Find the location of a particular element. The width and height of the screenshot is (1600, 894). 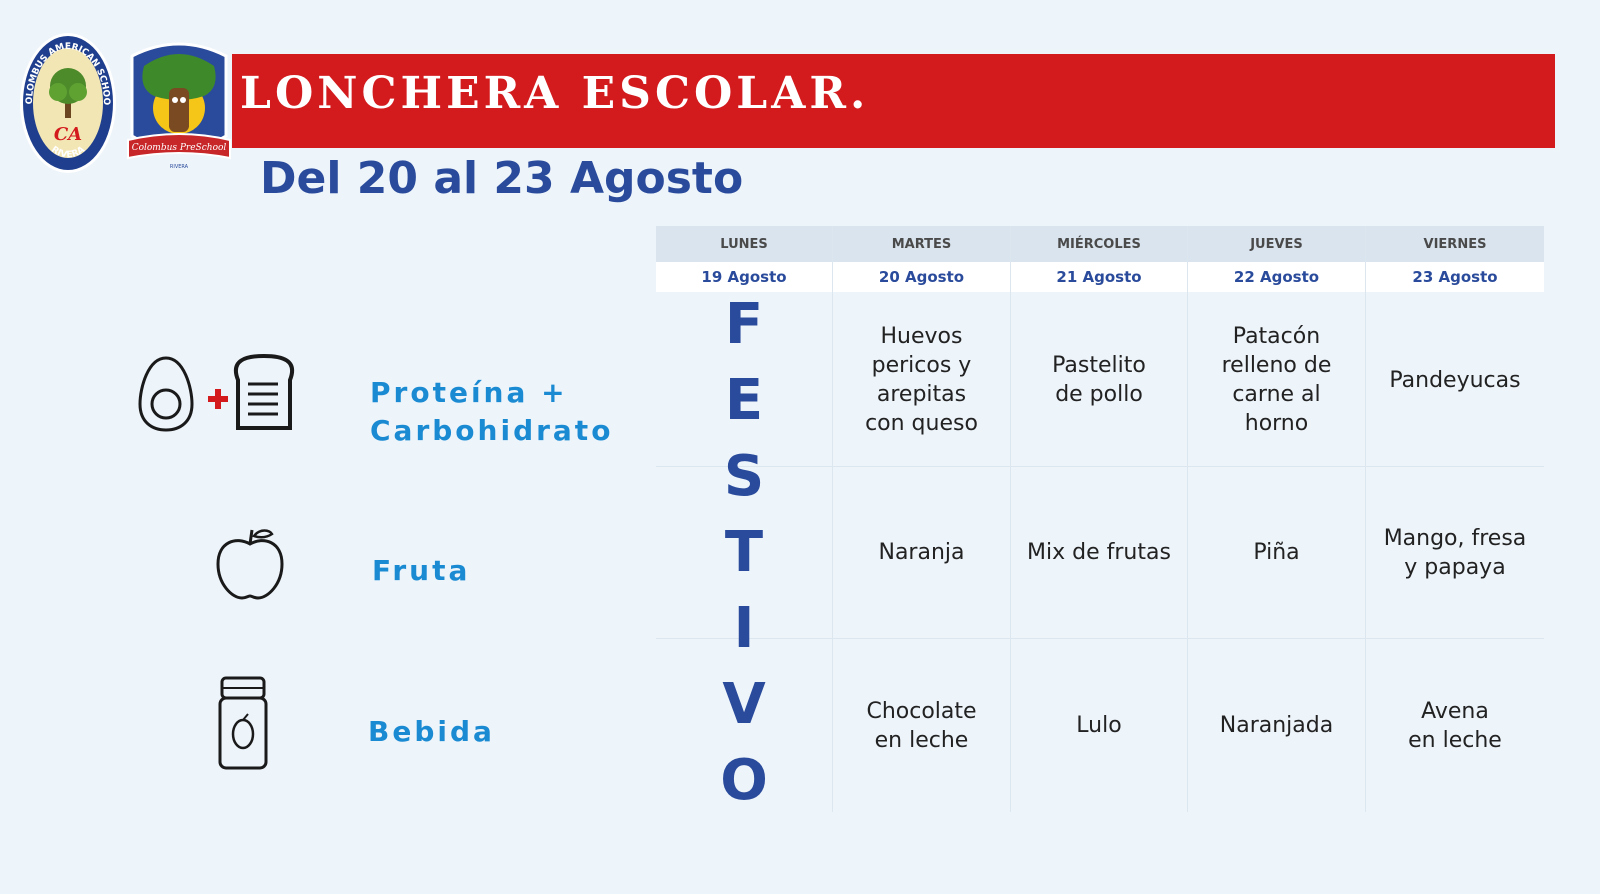

holiday-letter: S is located at coordinates (744, 476).